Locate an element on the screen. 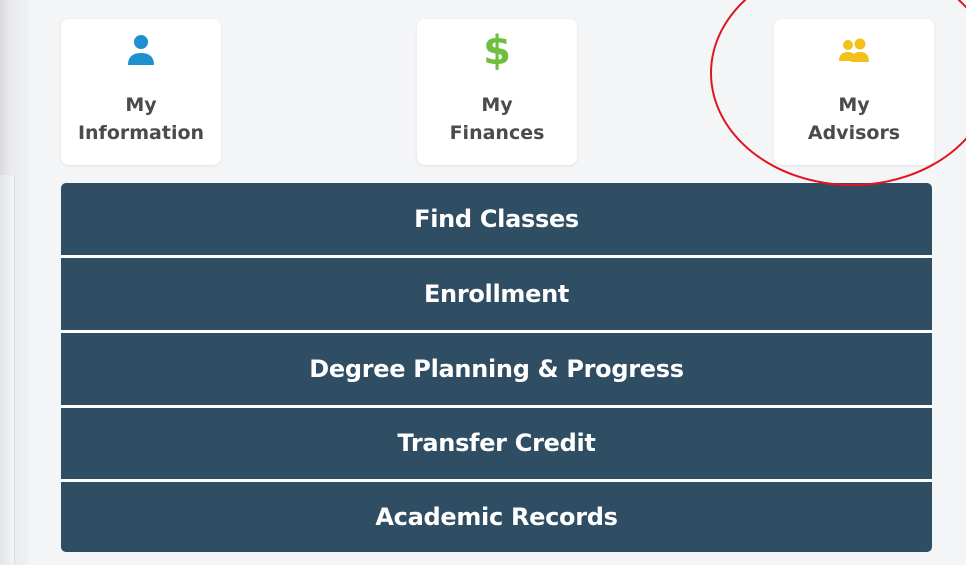 The width and height of the screenshot is (966, 565). my-information-tile: My Information is located at coordinates (141, 92).